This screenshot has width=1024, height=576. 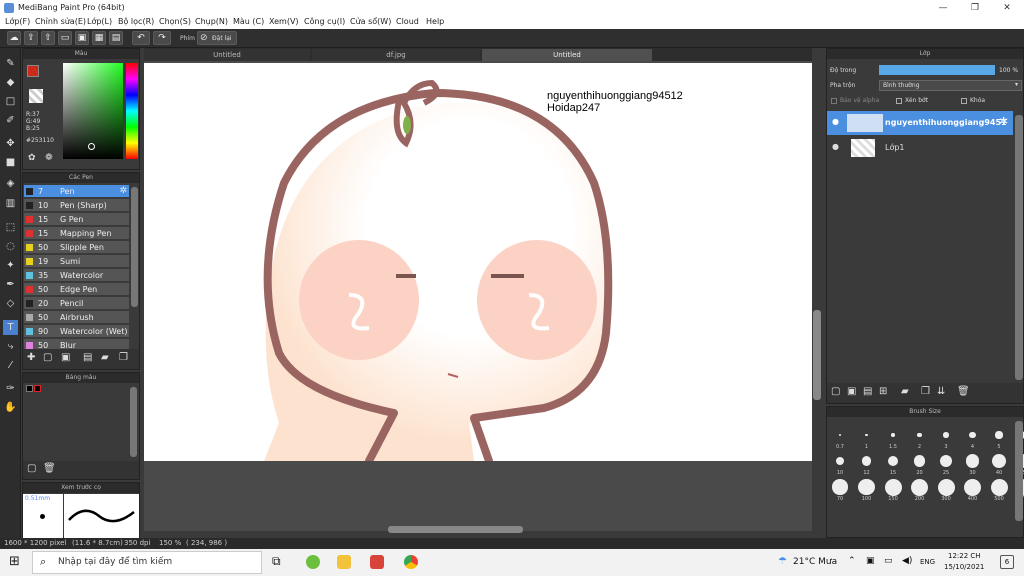 What do you see at coordinates (76, 219) in the screenshot?
I see `brush-item: 15 G Pen` at bounding box center [76, 219].